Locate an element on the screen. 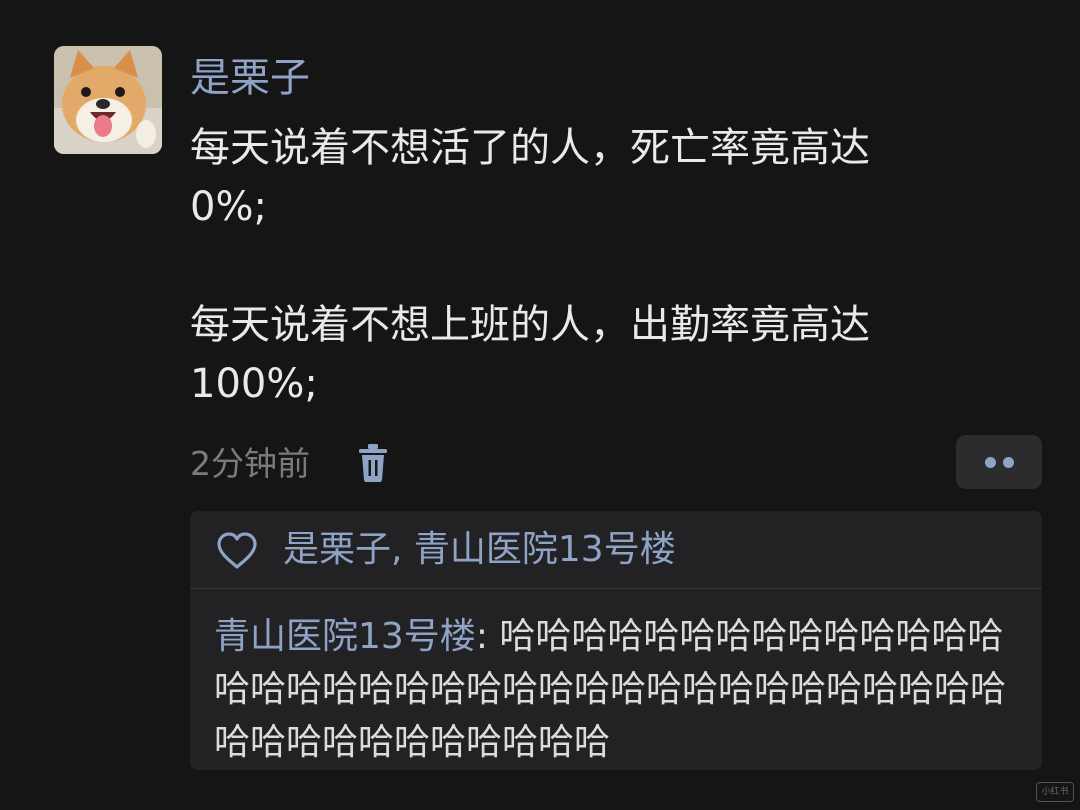  post-line: 100%; is located at coordinates (254, 384).